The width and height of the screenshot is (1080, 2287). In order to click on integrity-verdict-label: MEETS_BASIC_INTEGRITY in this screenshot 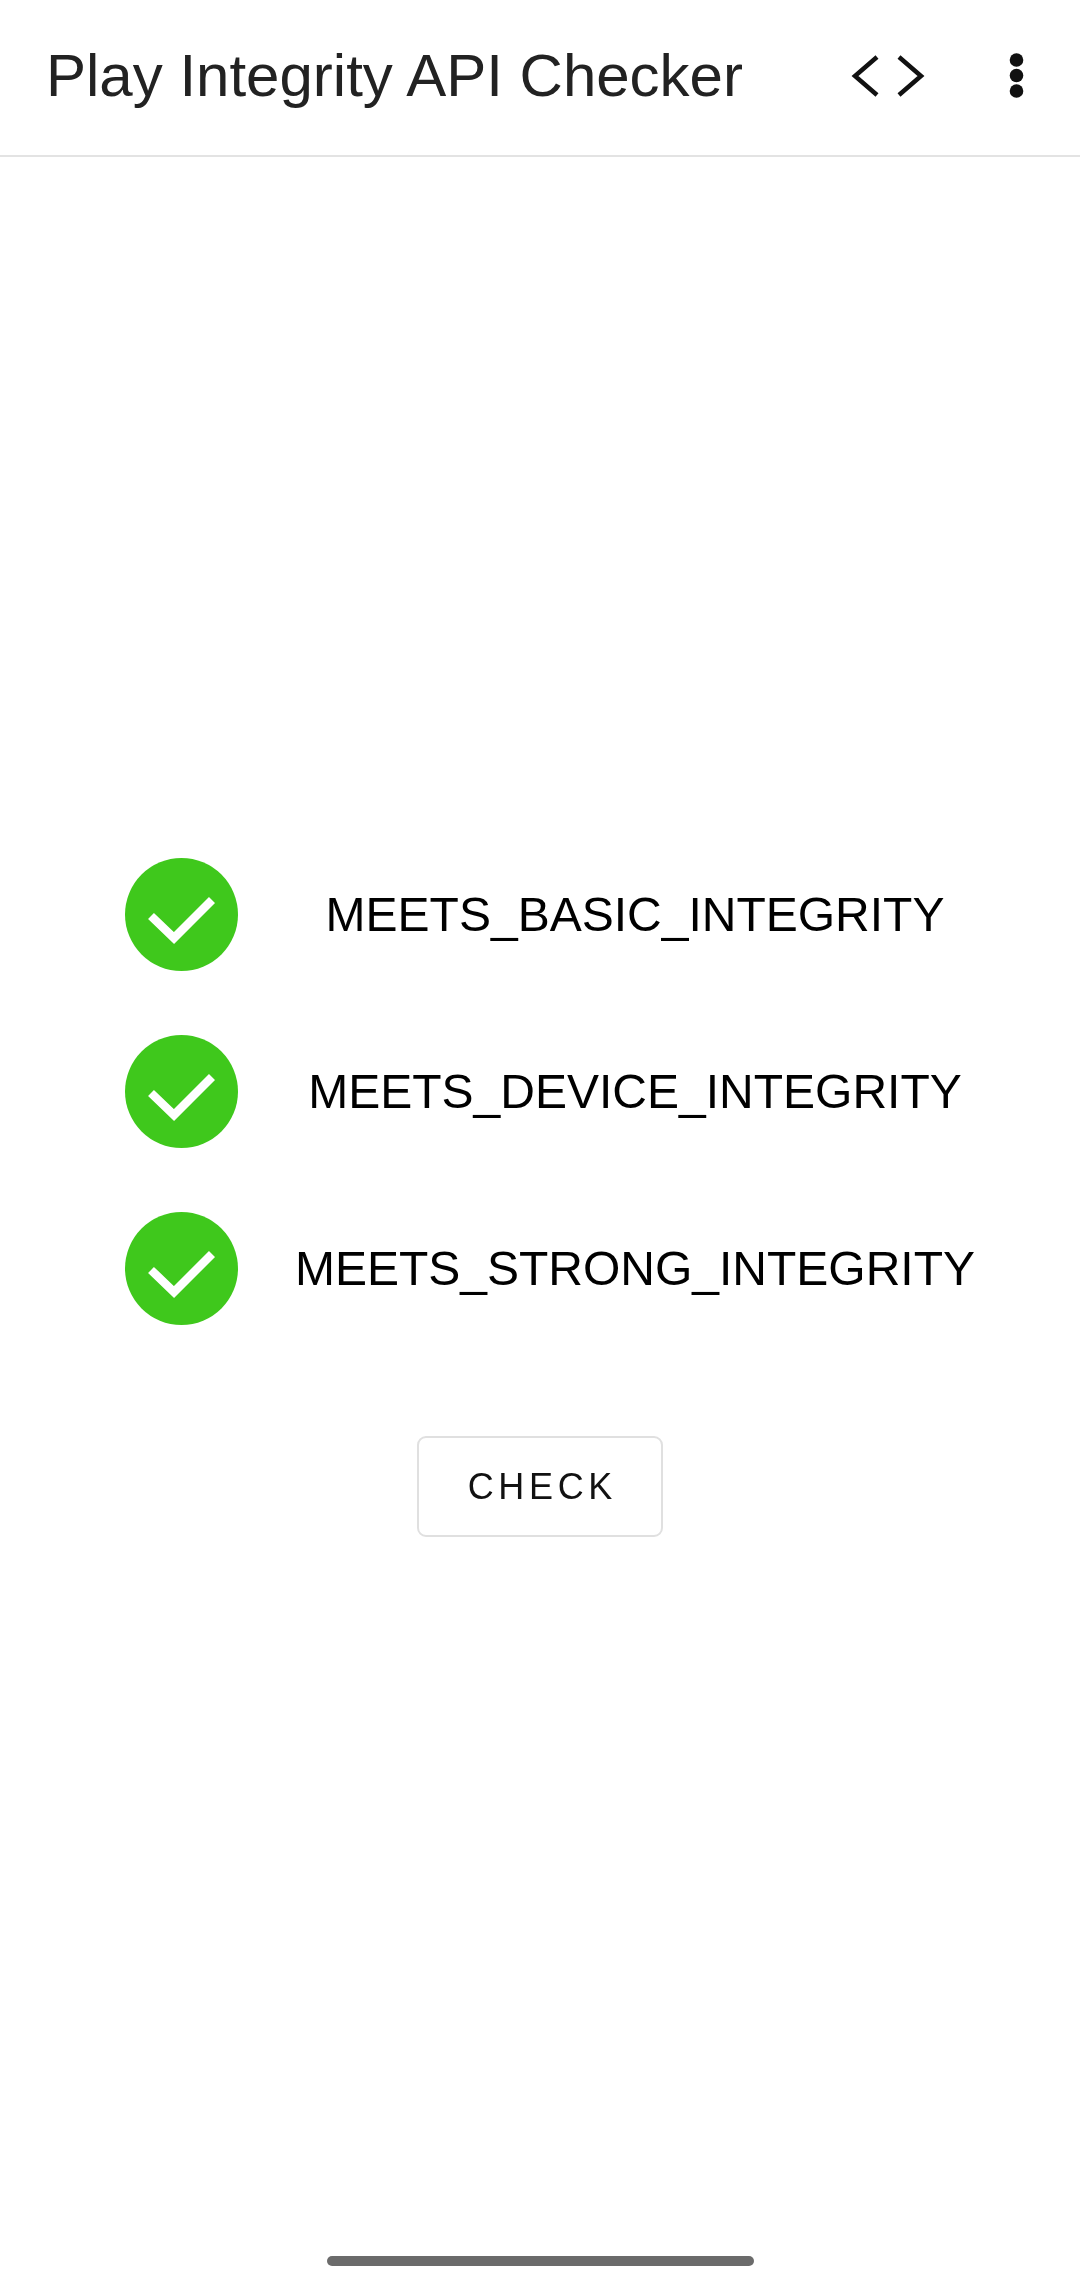, I will do `click(635, 914)`.